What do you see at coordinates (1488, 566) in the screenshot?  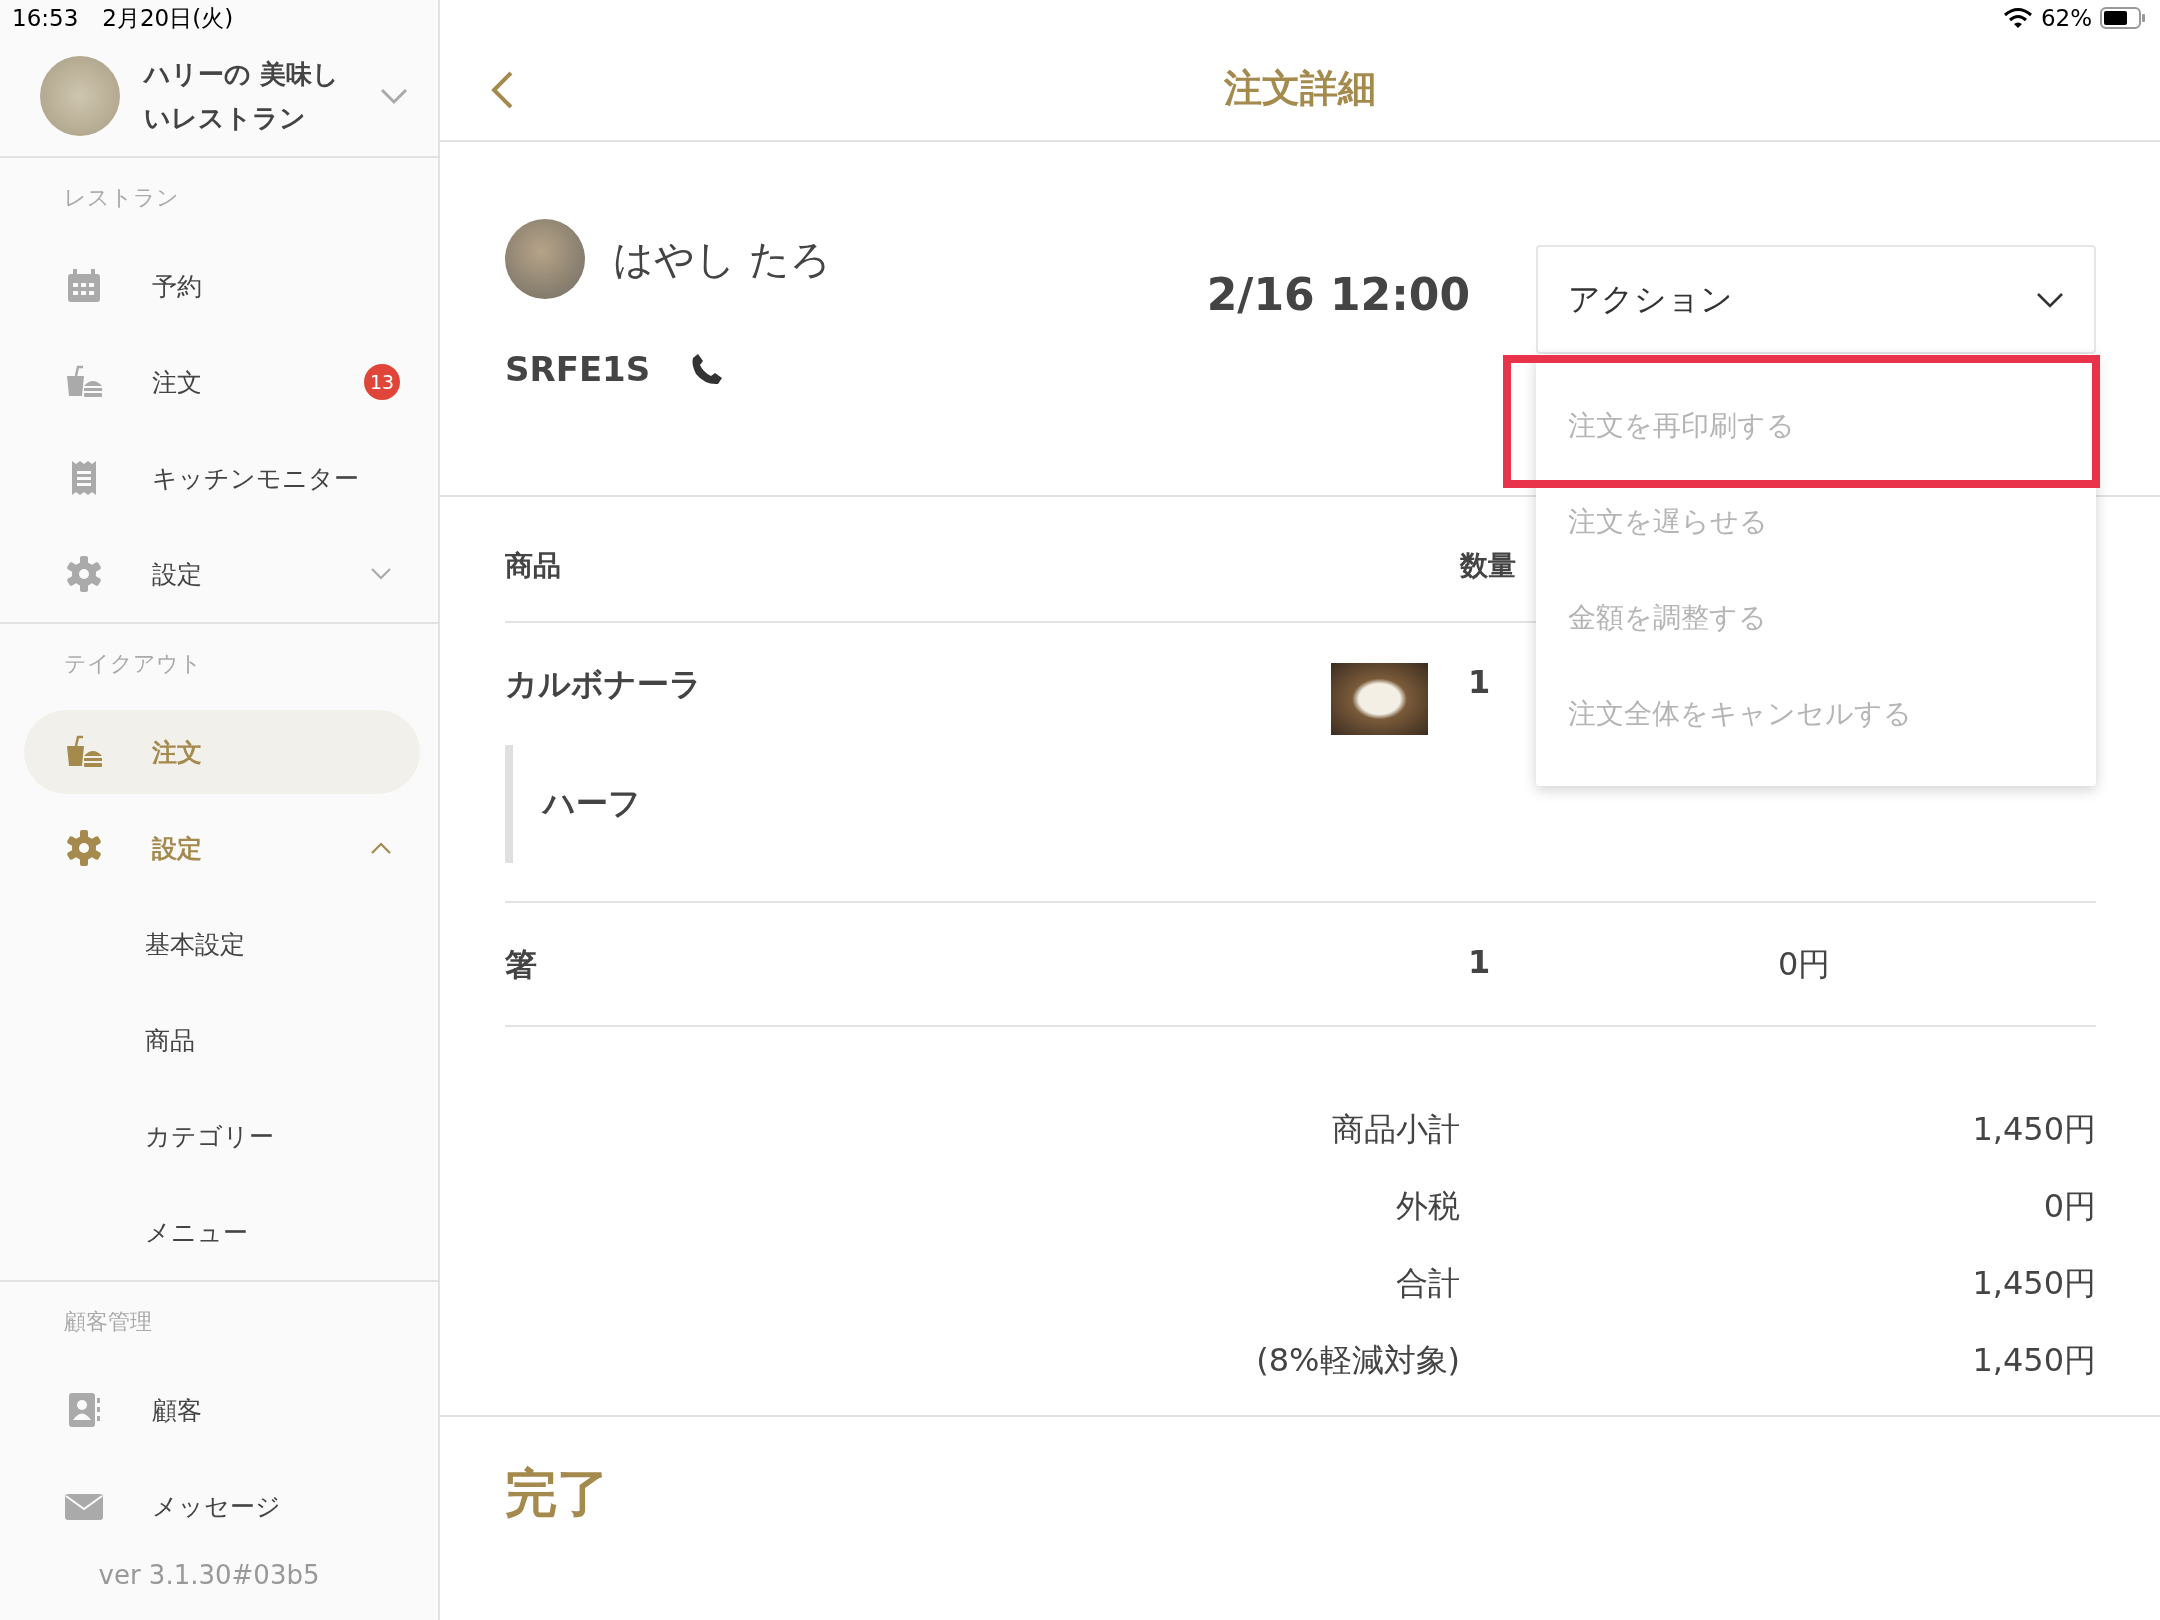 I see `column-header: 数量` at bounding box center [1488, 566].